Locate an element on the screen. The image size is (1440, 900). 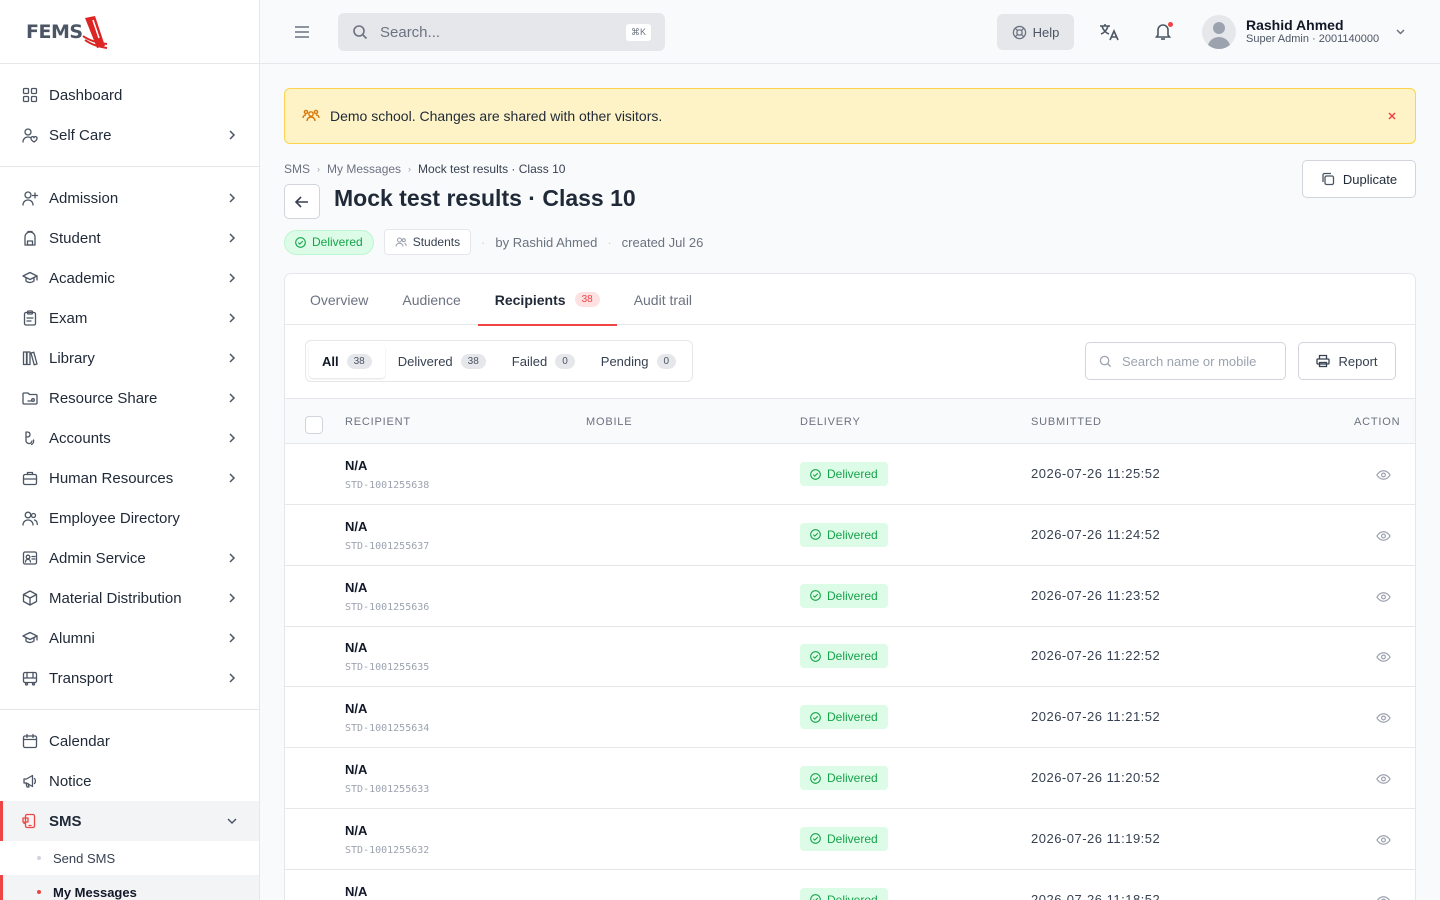
sidebar-subitem-my-messages: My Messages is located at coordinates (129, 887).